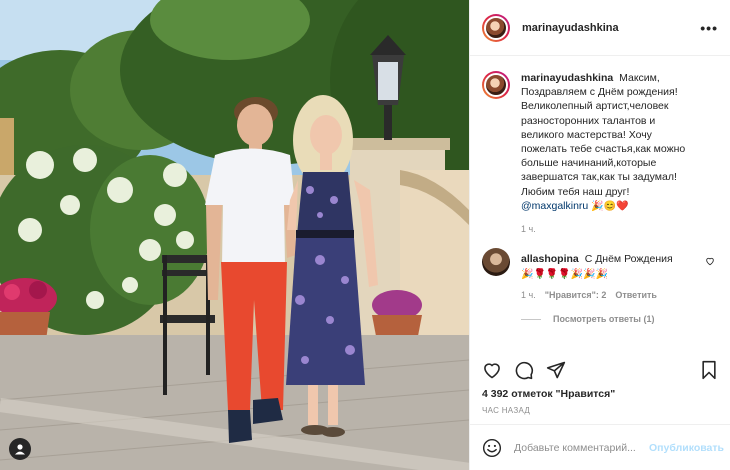  I want to click on caption-emojis: 🎉😊❤️, so click(610, 206).